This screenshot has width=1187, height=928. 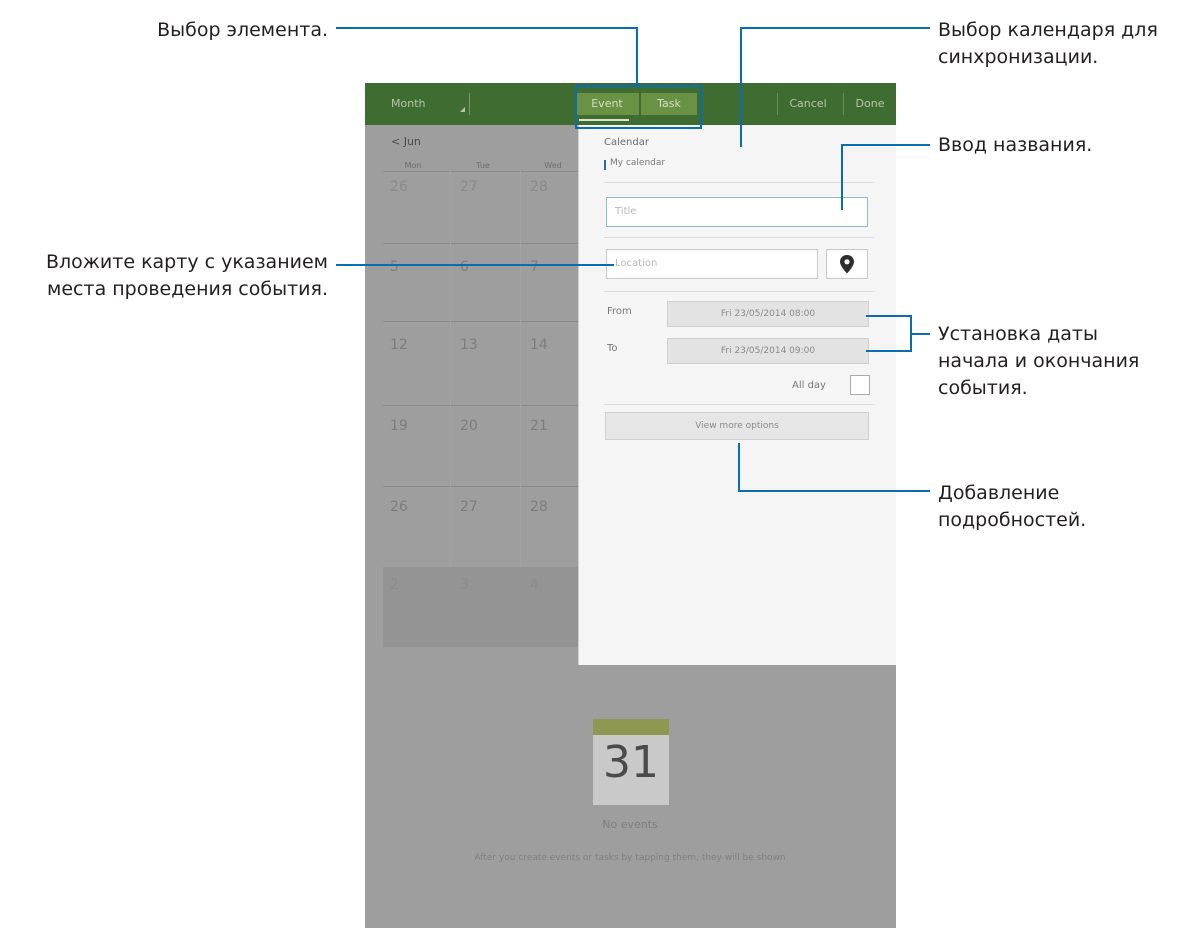 I want to click on calendar-label: Calendar, so click(x=626, y=142).